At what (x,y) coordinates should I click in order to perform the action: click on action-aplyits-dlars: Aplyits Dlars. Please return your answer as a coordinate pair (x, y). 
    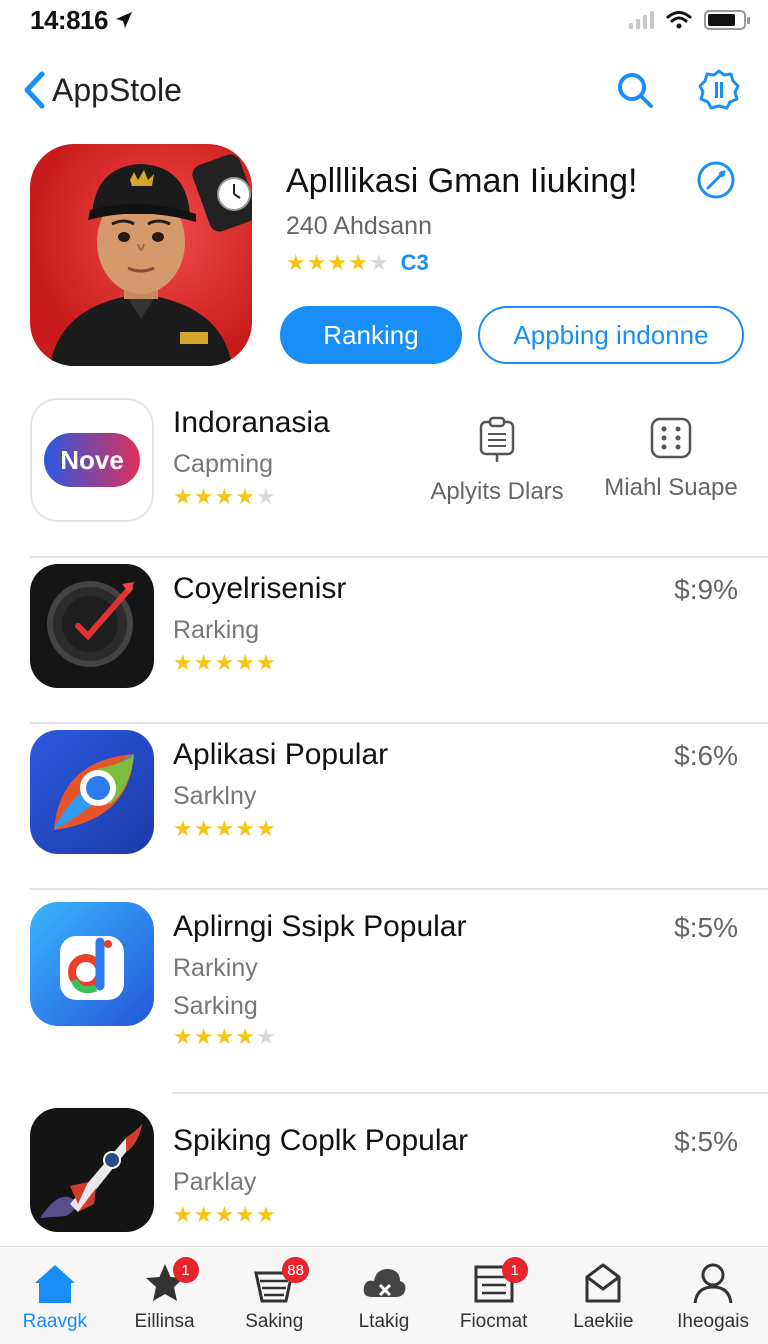
    Looking at the image, I should click on (497, 461).